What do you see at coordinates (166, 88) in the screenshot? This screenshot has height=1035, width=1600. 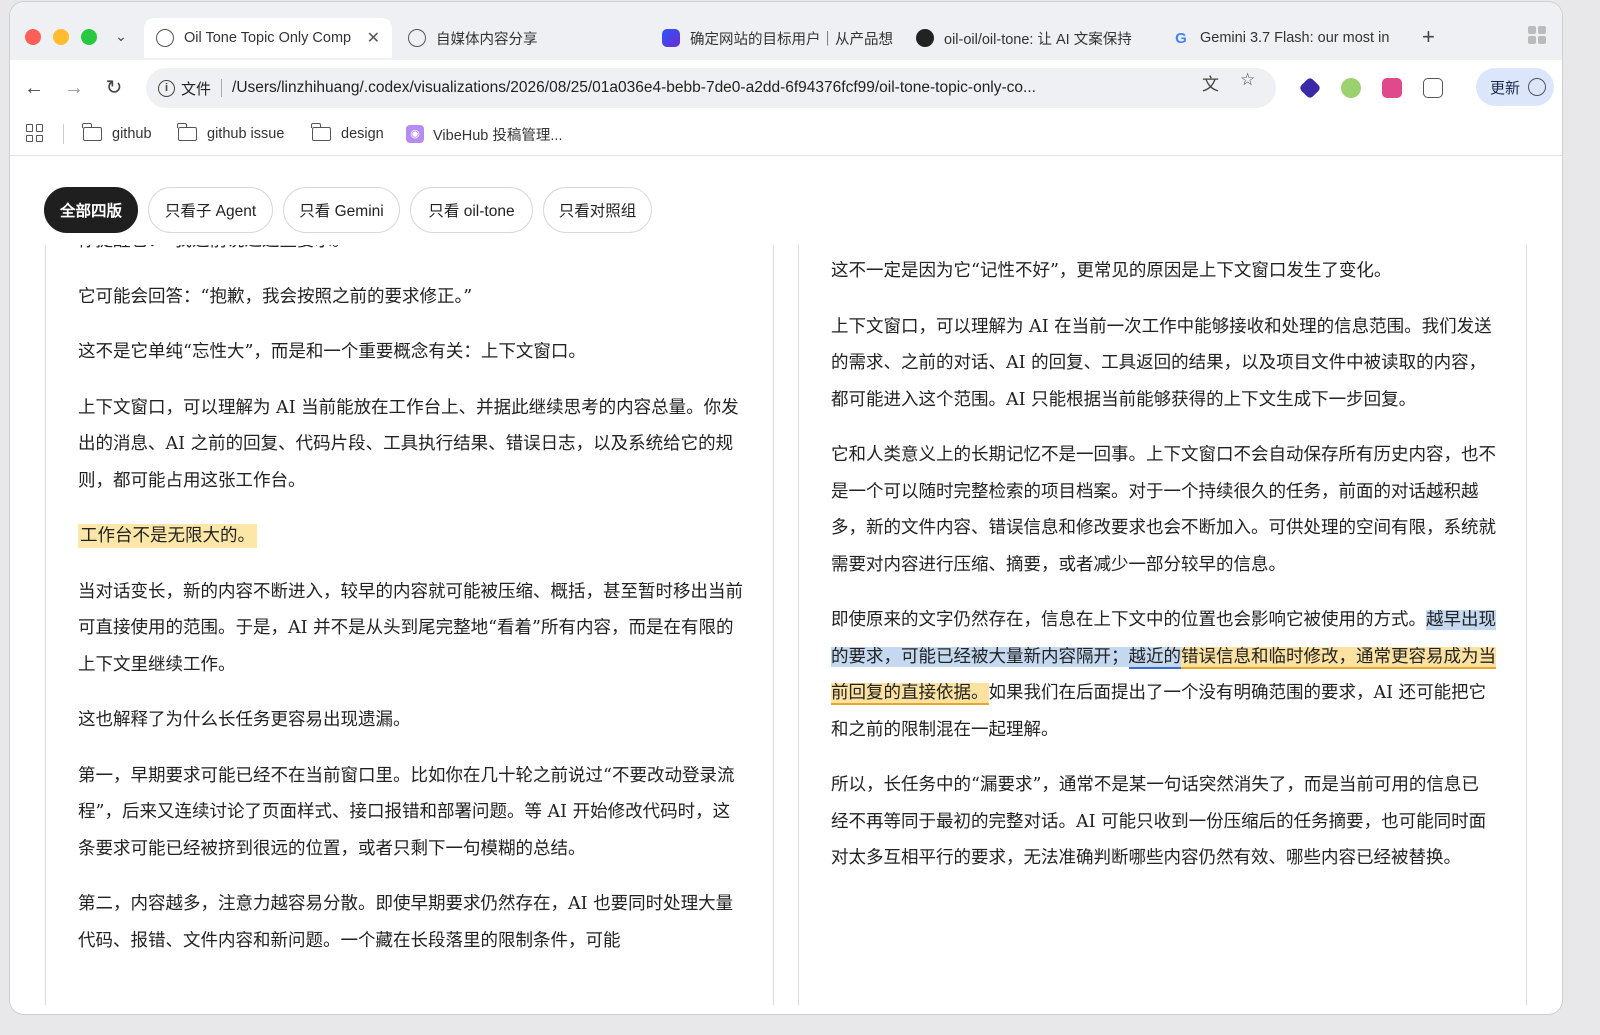 I see `info-icon: i` at bounding box center [166, 88].